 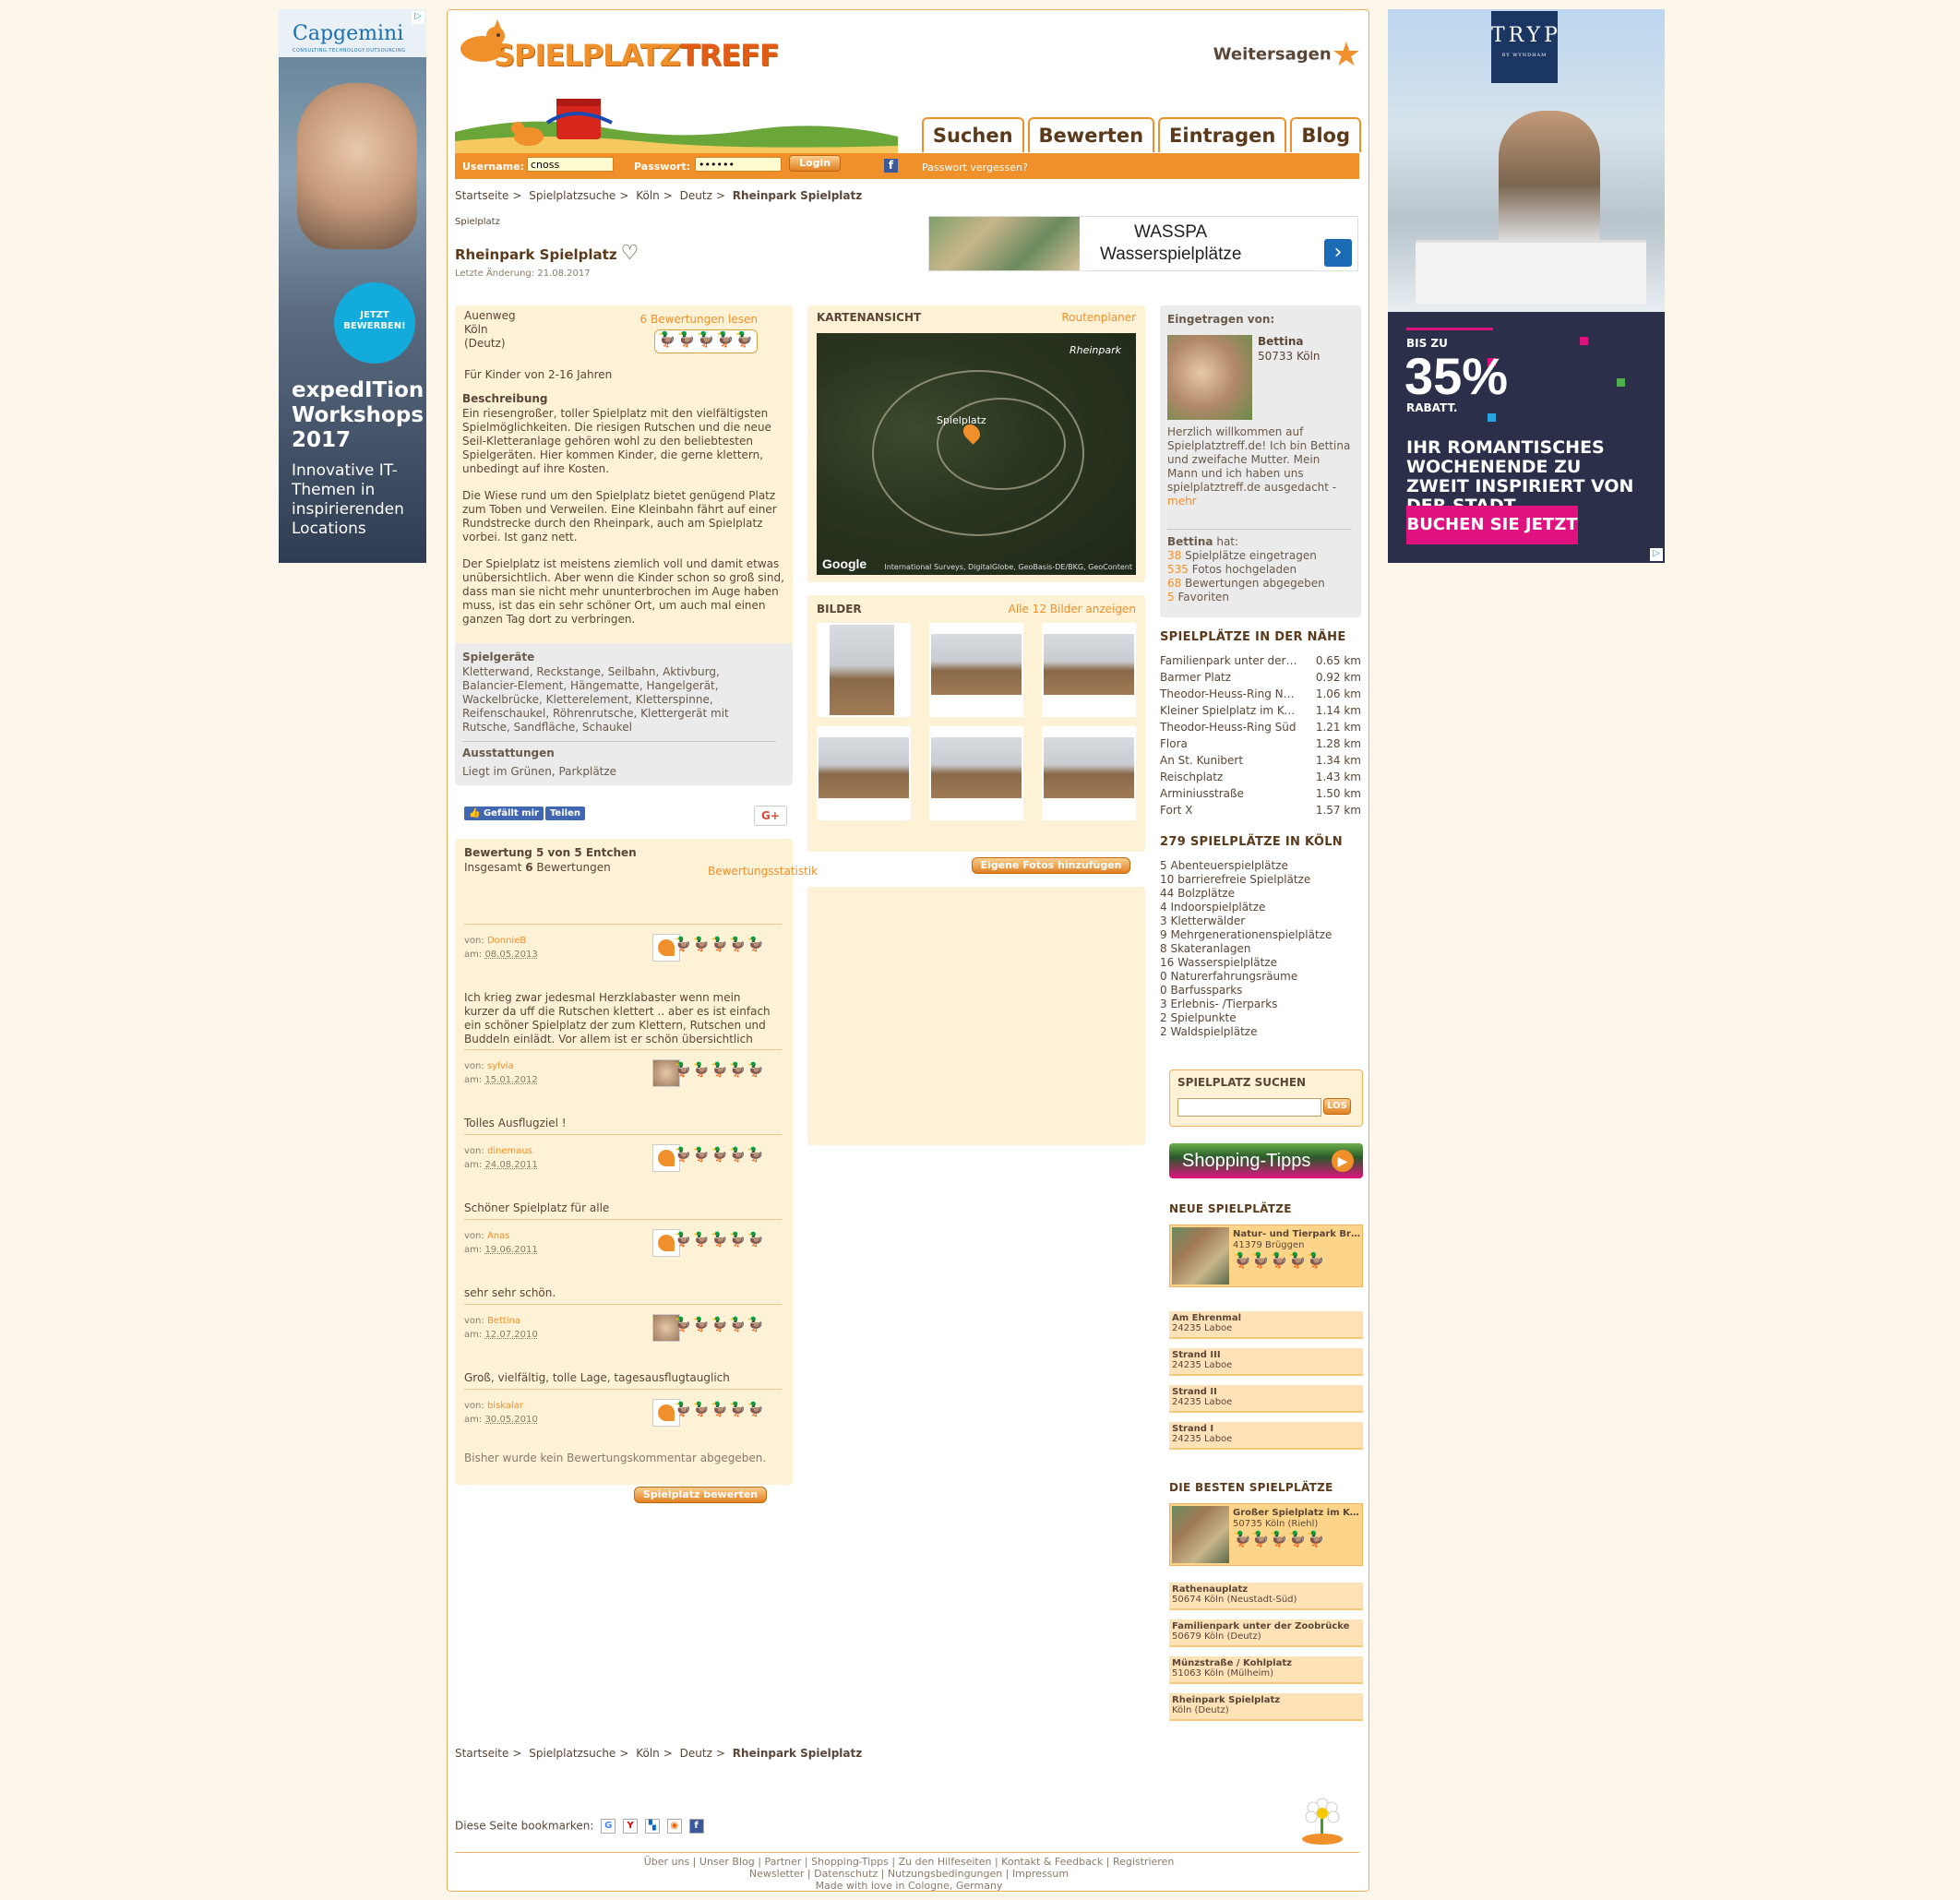 What do you see at coordinates (630, 253) in the screenshot?
I see `favorite-heart-icon: ♡` at bounding box center [630, 253].